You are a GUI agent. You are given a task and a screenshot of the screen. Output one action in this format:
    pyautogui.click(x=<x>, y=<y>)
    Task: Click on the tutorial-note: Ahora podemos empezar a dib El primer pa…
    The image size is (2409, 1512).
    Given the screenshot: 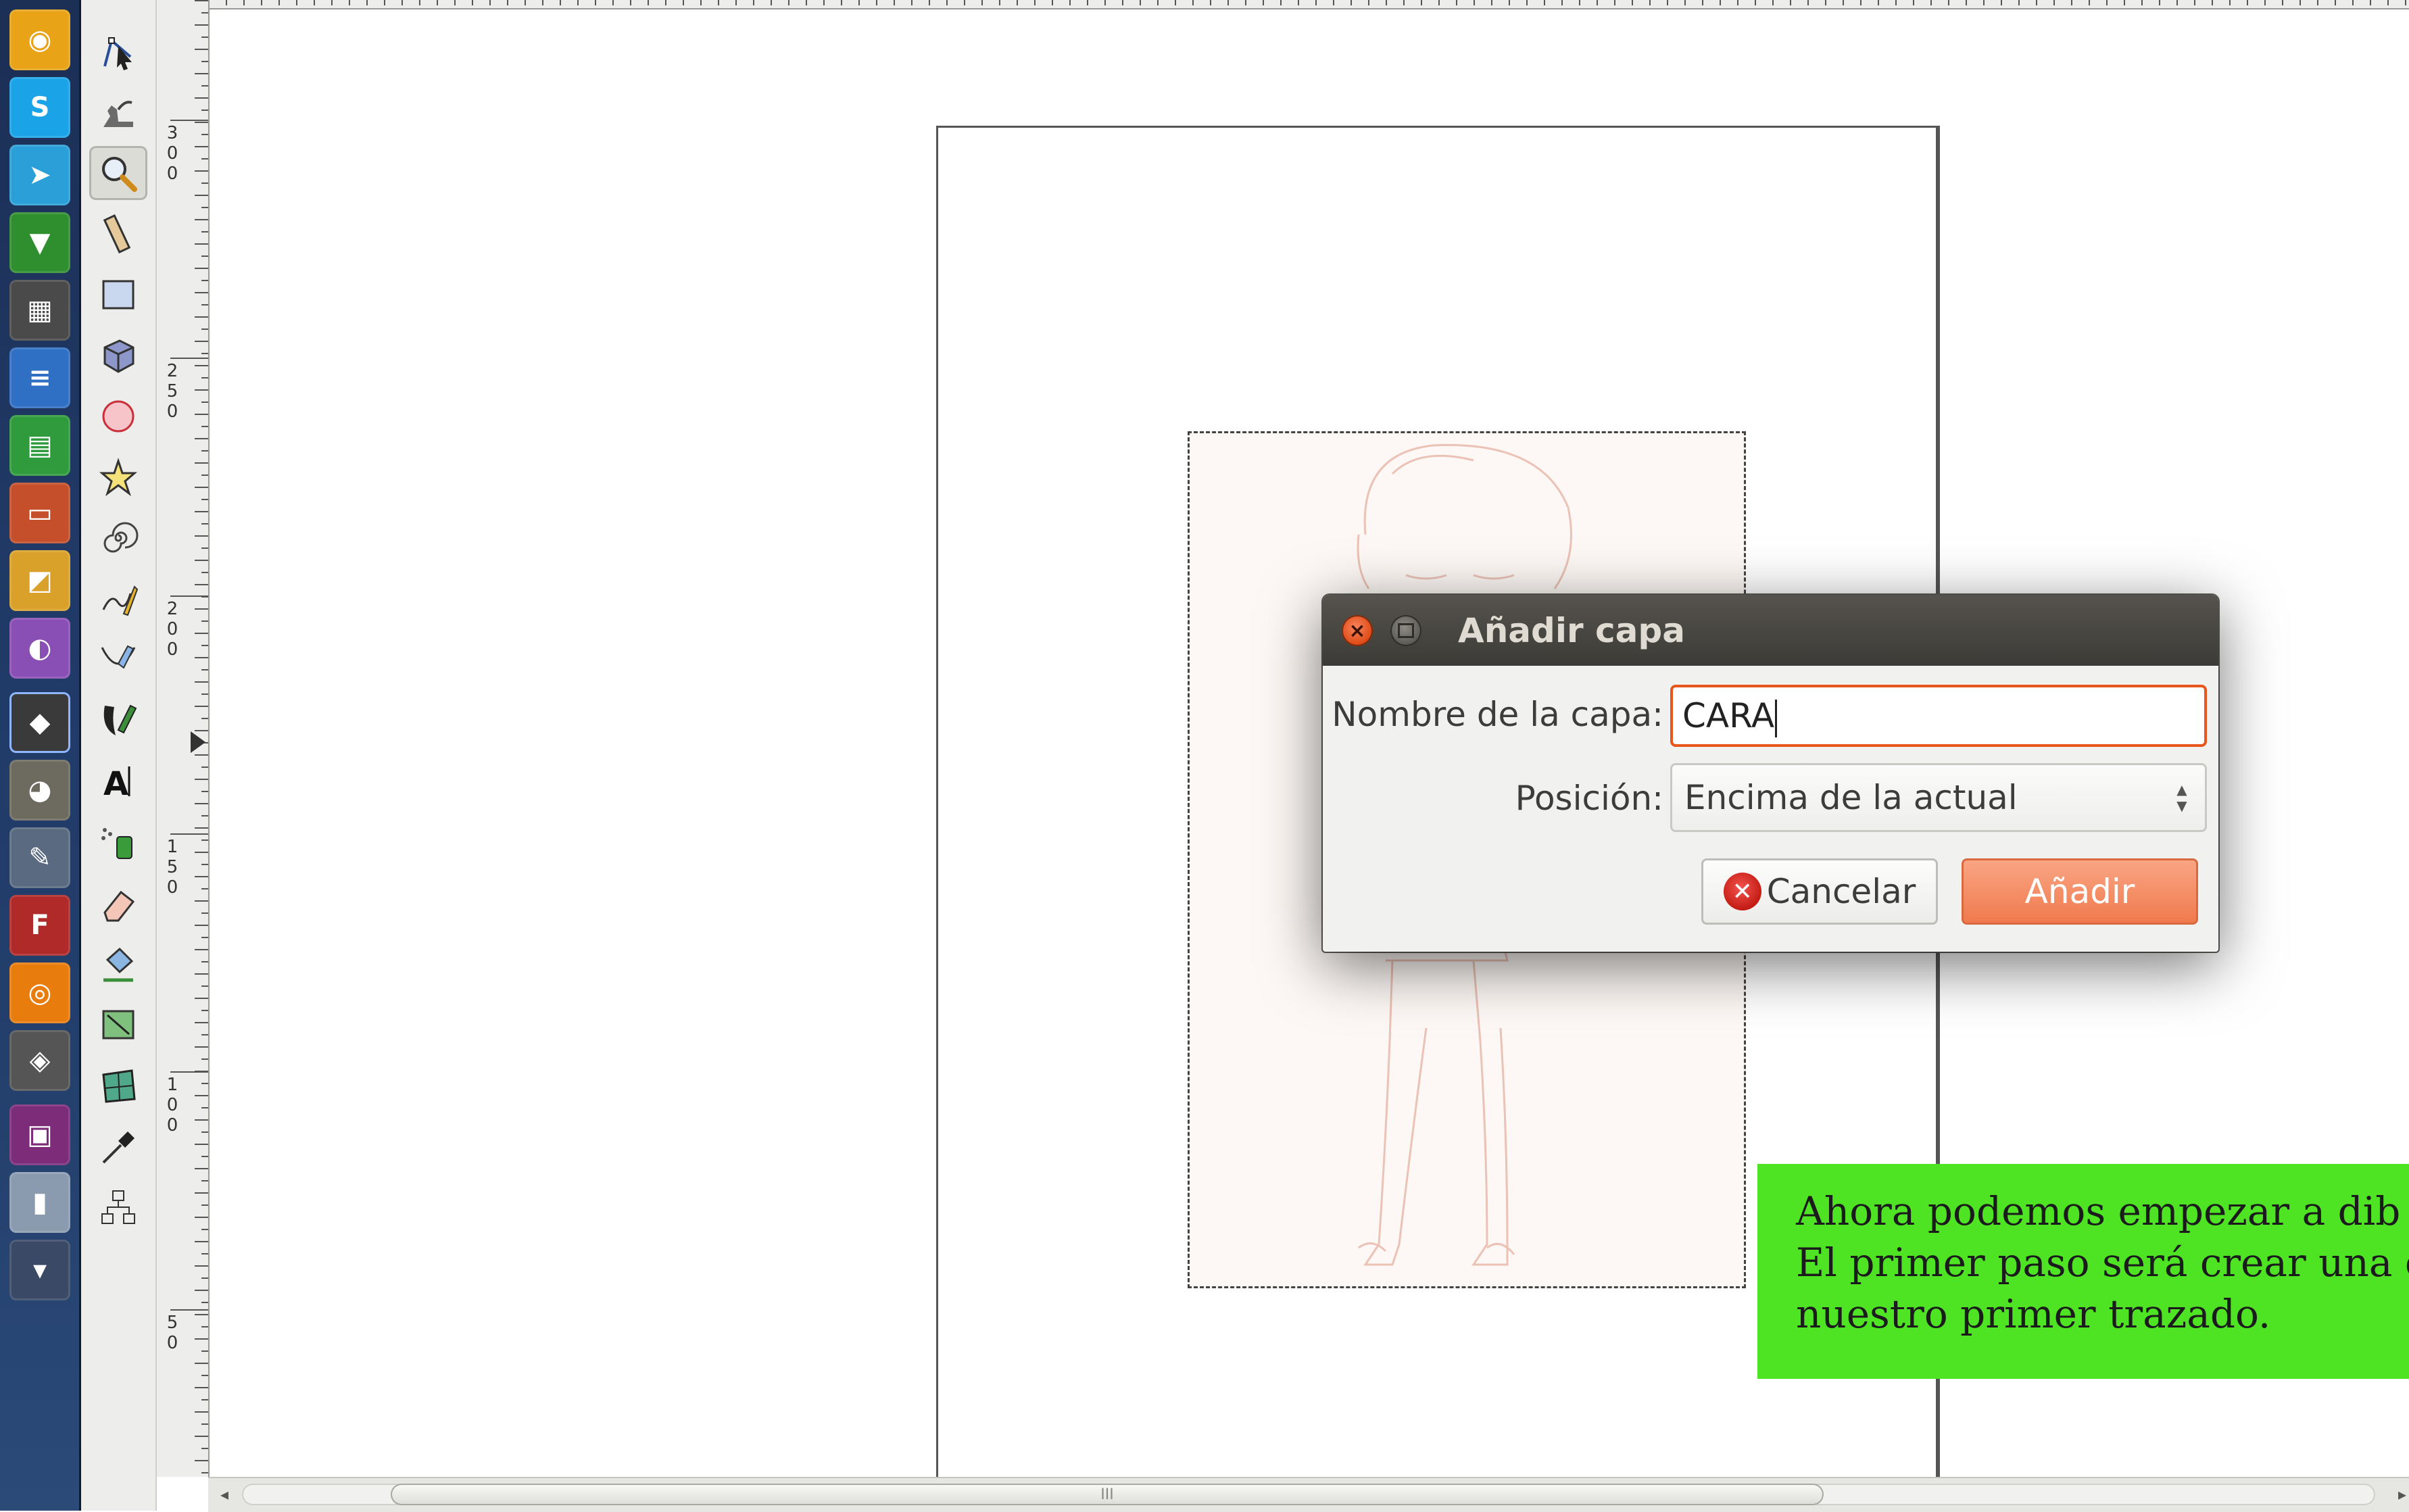 What is the action you would take?
    pyautogui.click(x=2083, y=1271)
    